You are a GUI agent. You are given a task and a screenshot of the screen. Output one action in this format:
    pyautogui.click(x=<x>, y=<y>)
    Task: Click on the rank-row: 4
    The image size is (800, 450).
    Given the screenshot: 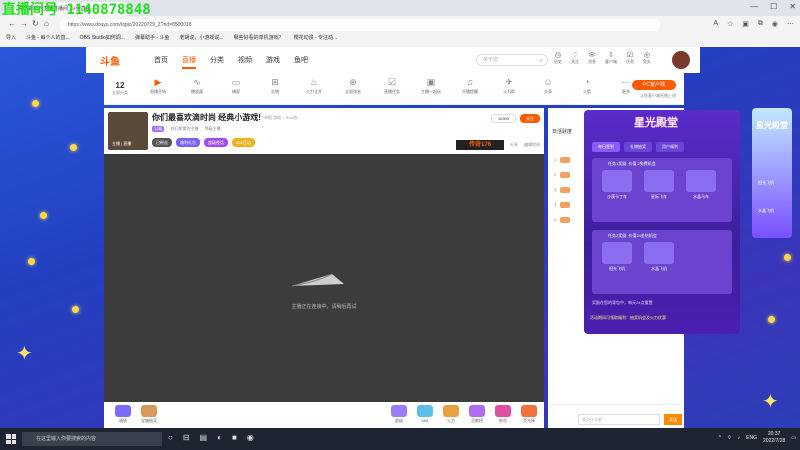 What is the action you would take?
    pyautogui.click(x=562, y=204)
    